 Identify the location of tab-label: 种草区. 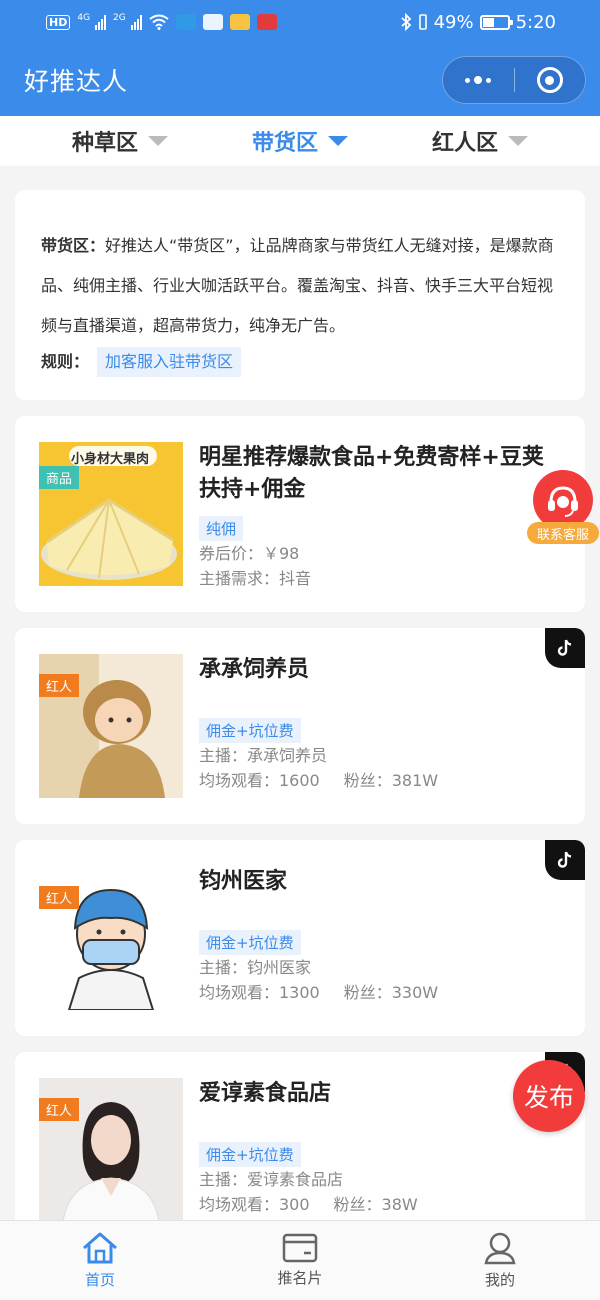
(104, 143).